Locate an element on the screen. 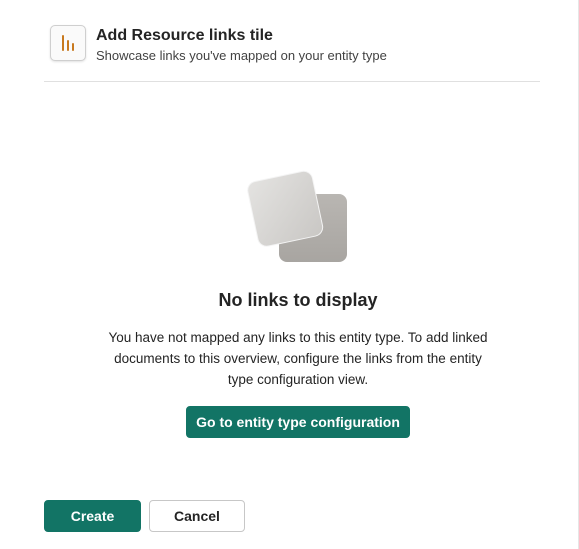 This screenshot has height=549, width=579. stacked-squares-icon is located at coordinates (297, 216).